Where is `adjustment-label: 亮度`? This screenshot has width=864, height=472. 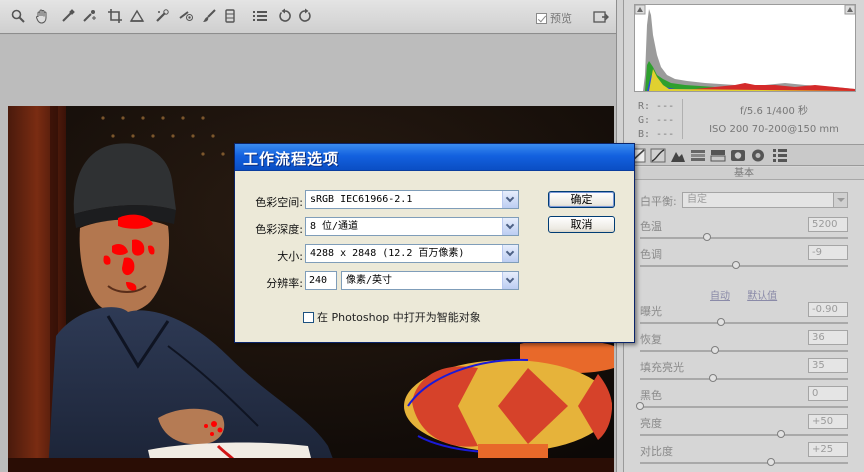 adjustment-label: 亮度 is located at coordinates (651, 423).